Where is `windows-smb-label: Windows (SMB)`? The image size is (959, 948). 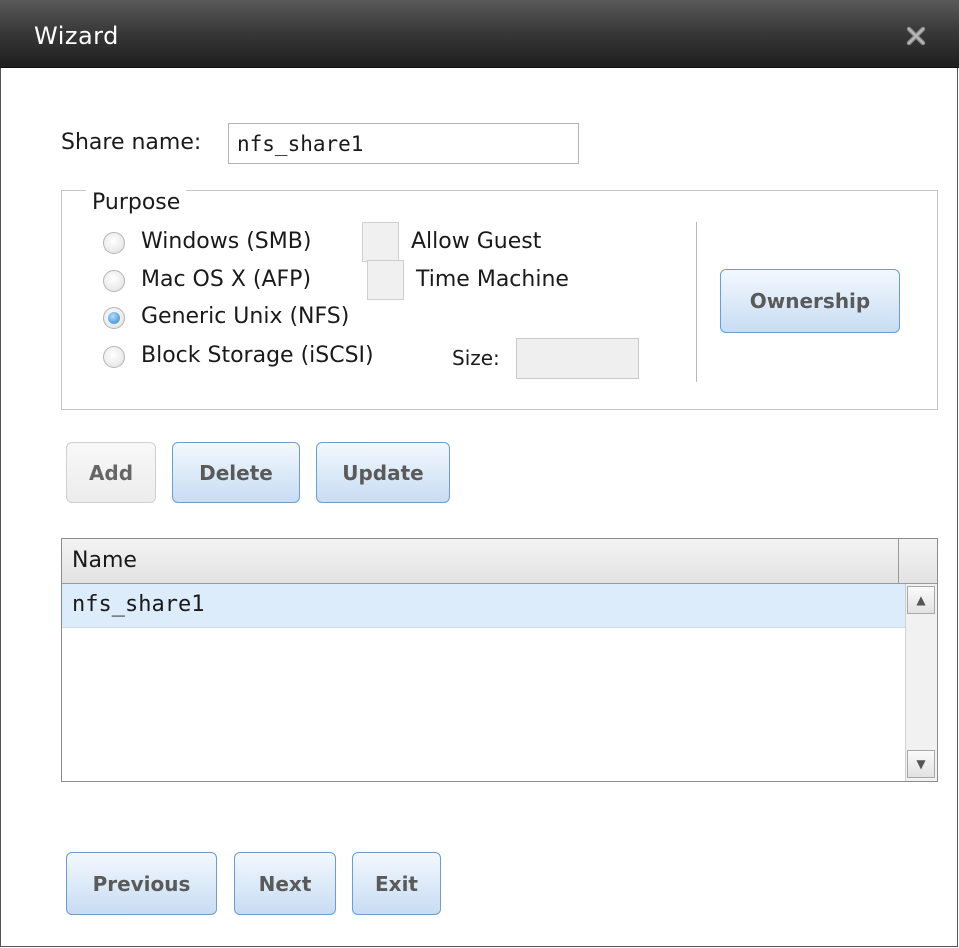 windows-smb-label: Windows (SMB) is located at coordinates (226, 241).